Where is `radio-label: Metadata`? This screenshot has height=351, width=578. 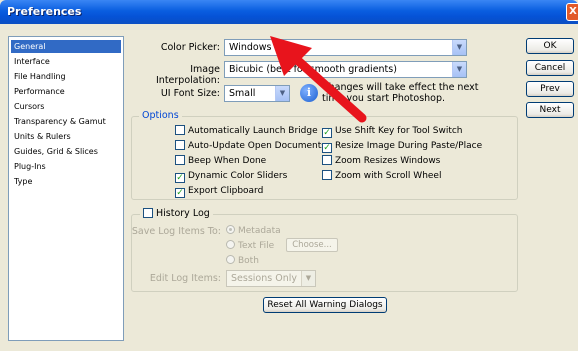
radio-label: Metadata is located at coordinates (259, 231).